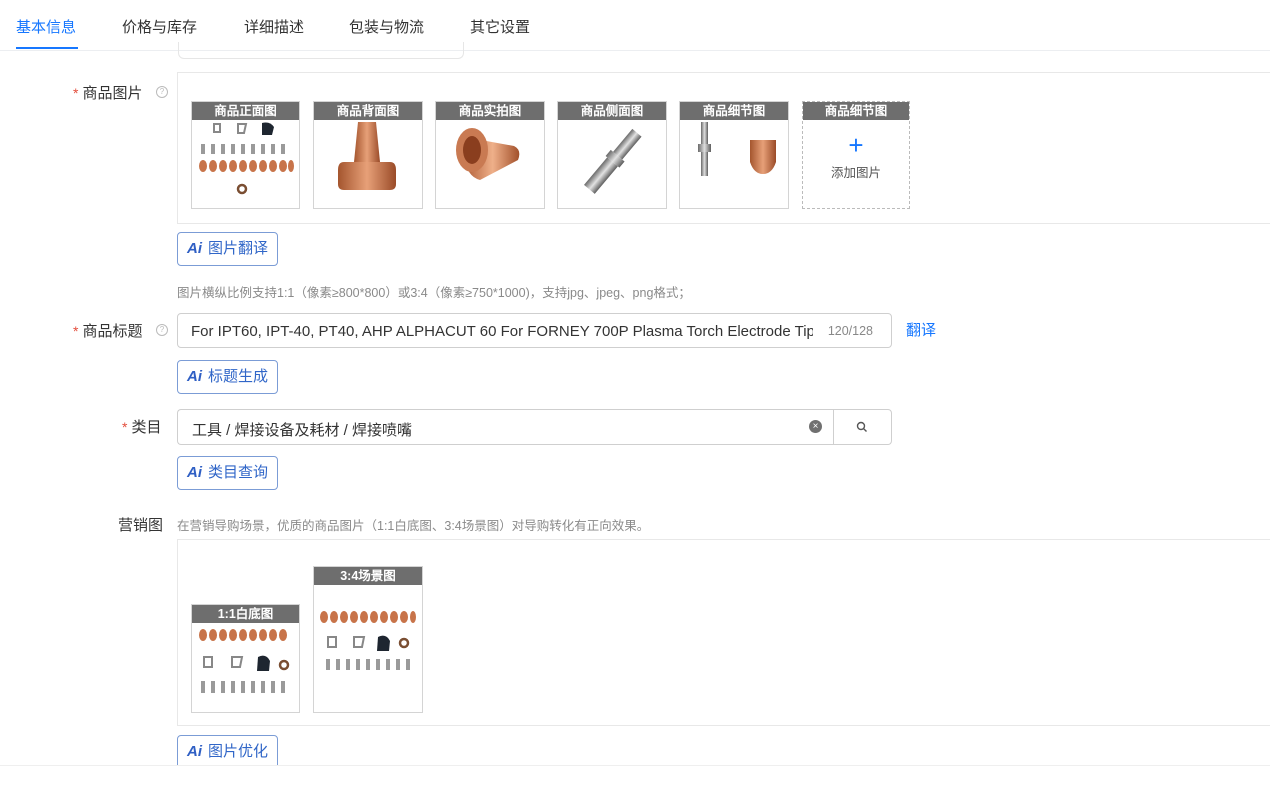  I want to click on title-generate-label: 标题生成, so click(238, 376).